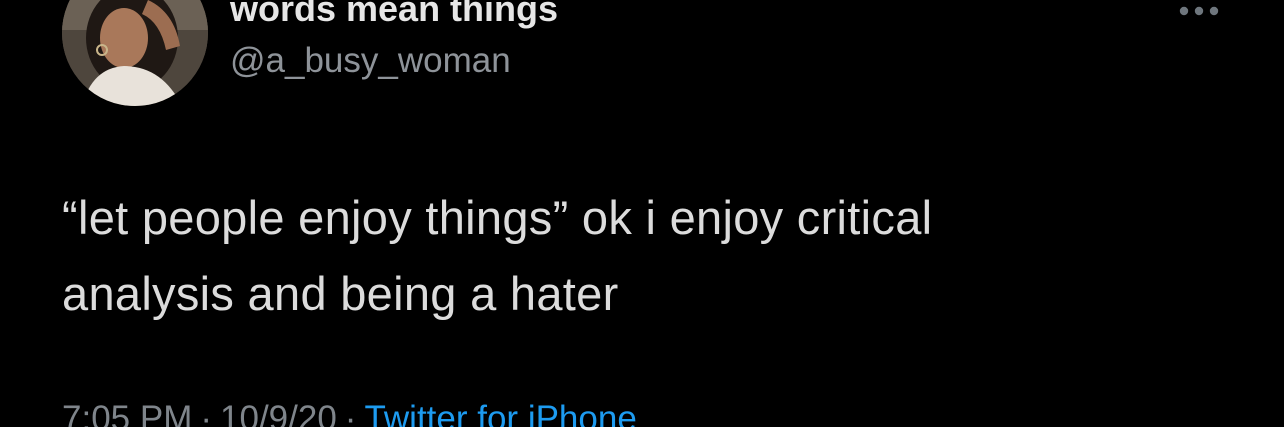 The image size is (1284, 427). Describe the element at coordinates (127, 413) in the screenshot. I see `tweet-time: 7:05 PM` at that location.